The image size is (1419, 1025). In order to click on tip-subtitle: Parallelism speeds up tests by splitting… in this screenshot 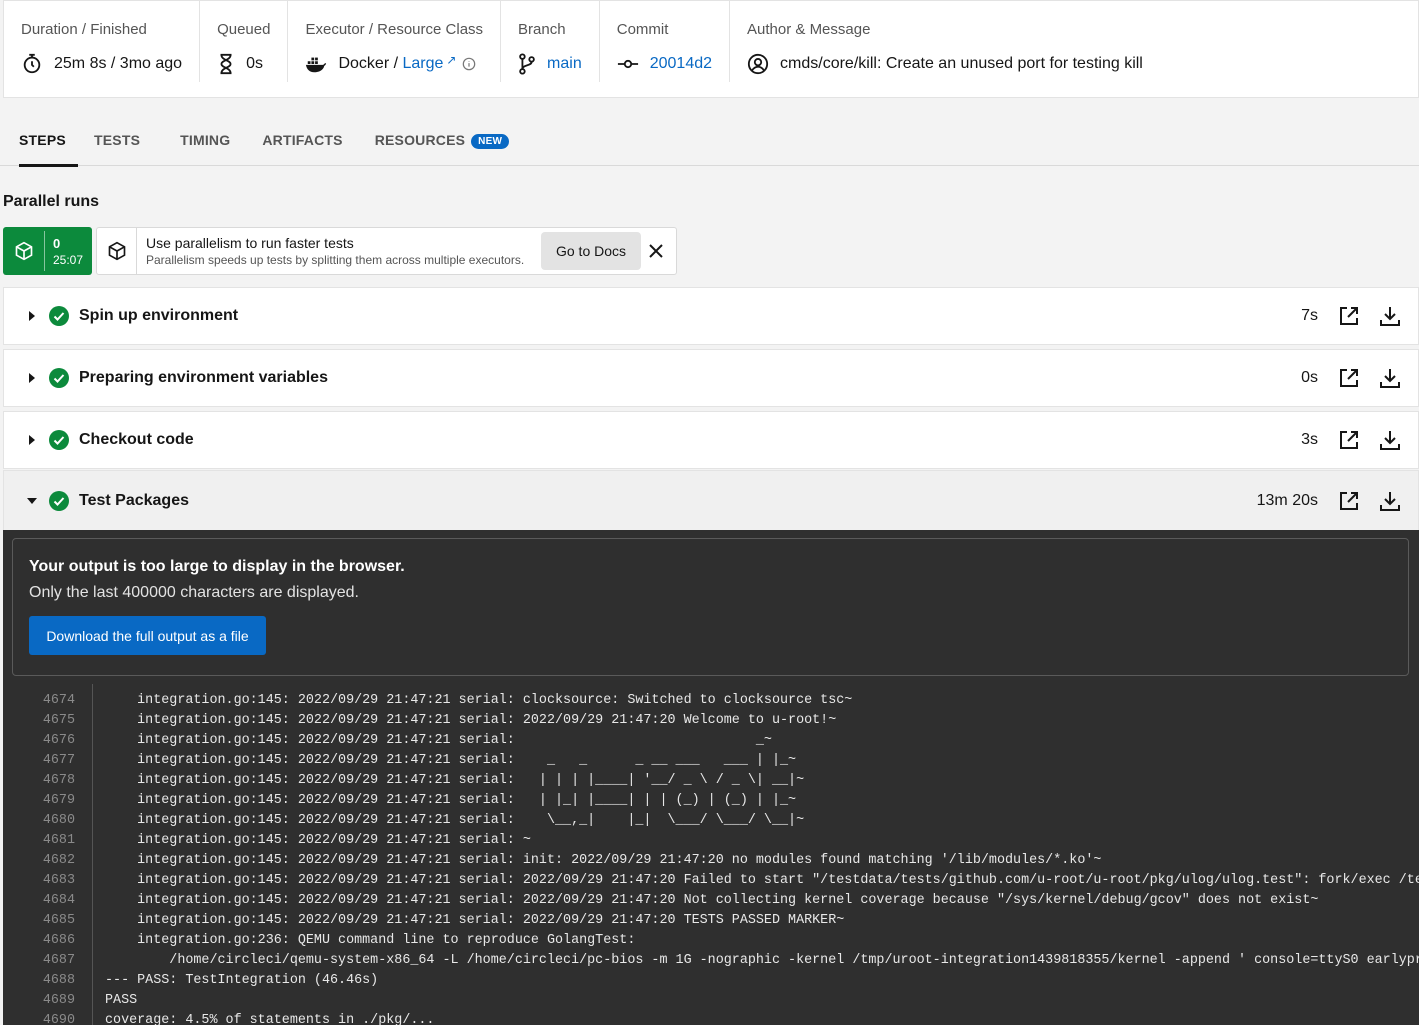, I will do `click(335, 260)`.